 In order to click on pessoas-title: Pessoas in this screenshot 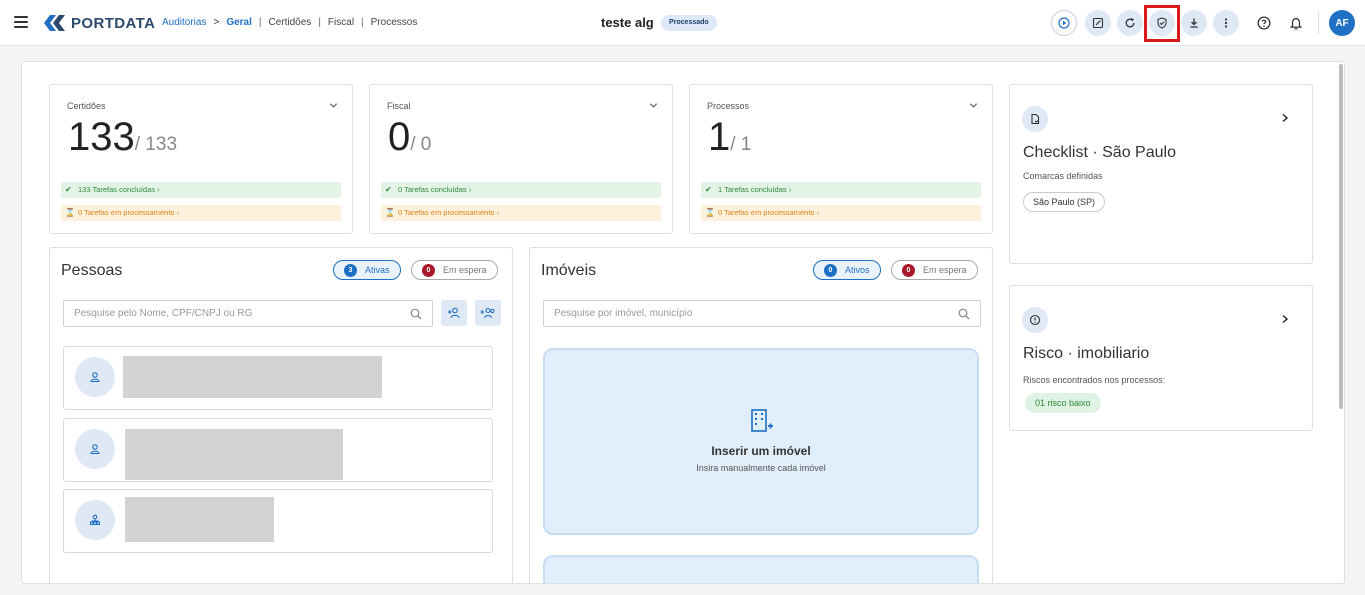, I will do `click(92, 270)`.